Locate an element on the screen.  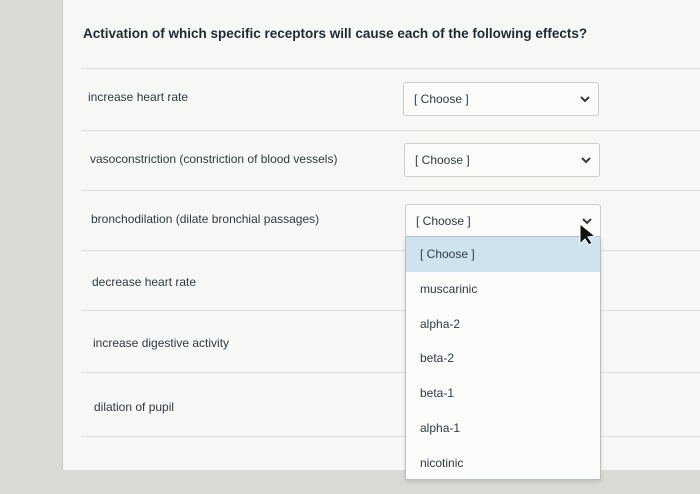
effect-label-increase-heart-rate: increase heart rate is located at coordinates (138, 97).